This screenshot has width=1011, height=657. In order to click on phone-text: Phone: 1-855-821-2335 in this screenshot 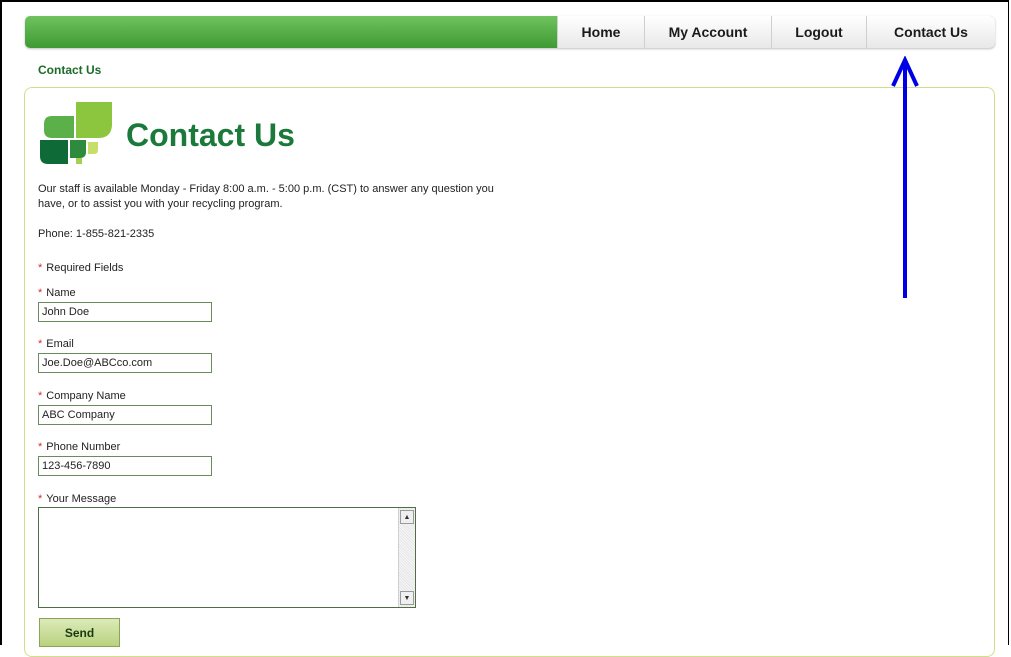, I will do `click(96, 234)`.